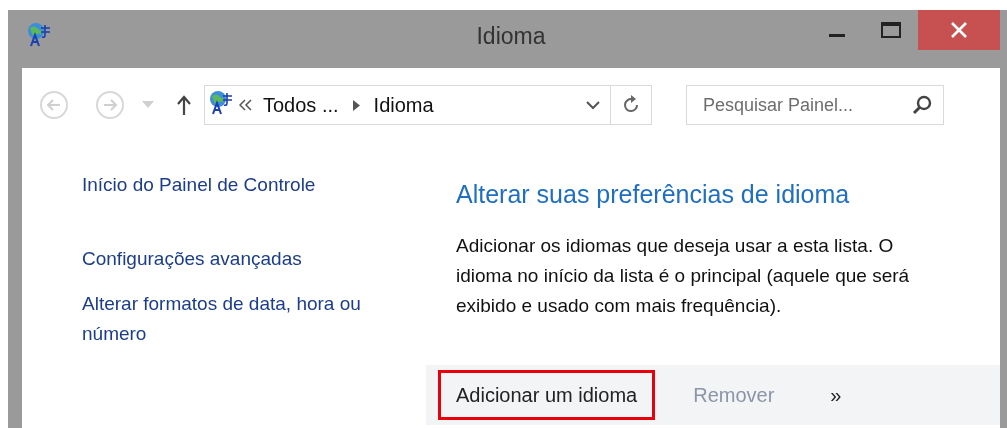  Describe the element at coordinates (653, 194) in the screenshot. I see `page-heading: Alterar suas preferências de idioma` at that location.